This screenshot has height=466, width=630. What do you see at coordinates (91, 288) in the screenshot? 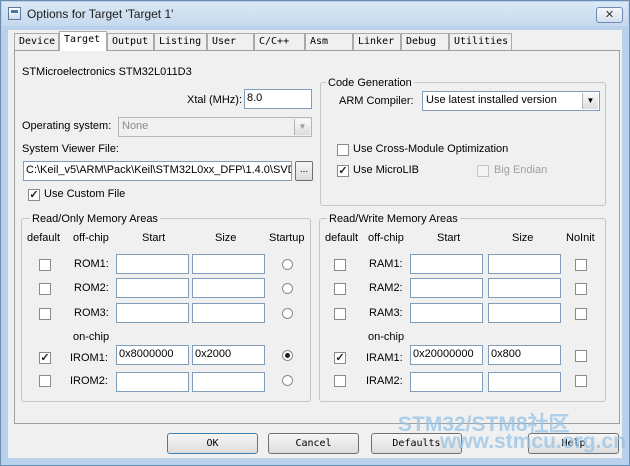
I see `rom2-label: ROM2:` at bounding box center [91, 288].